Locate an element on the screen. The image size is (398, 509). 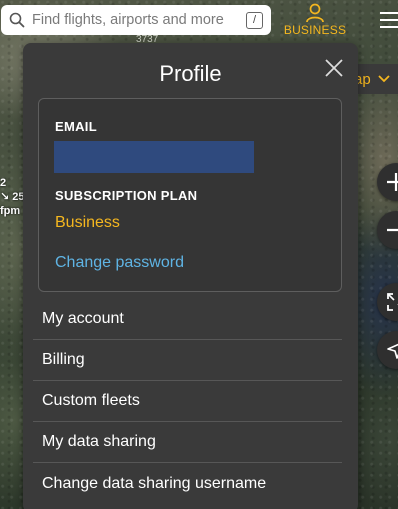
menu-item-my-data-sharing: My data sharing is located at coordinates (187, 442).